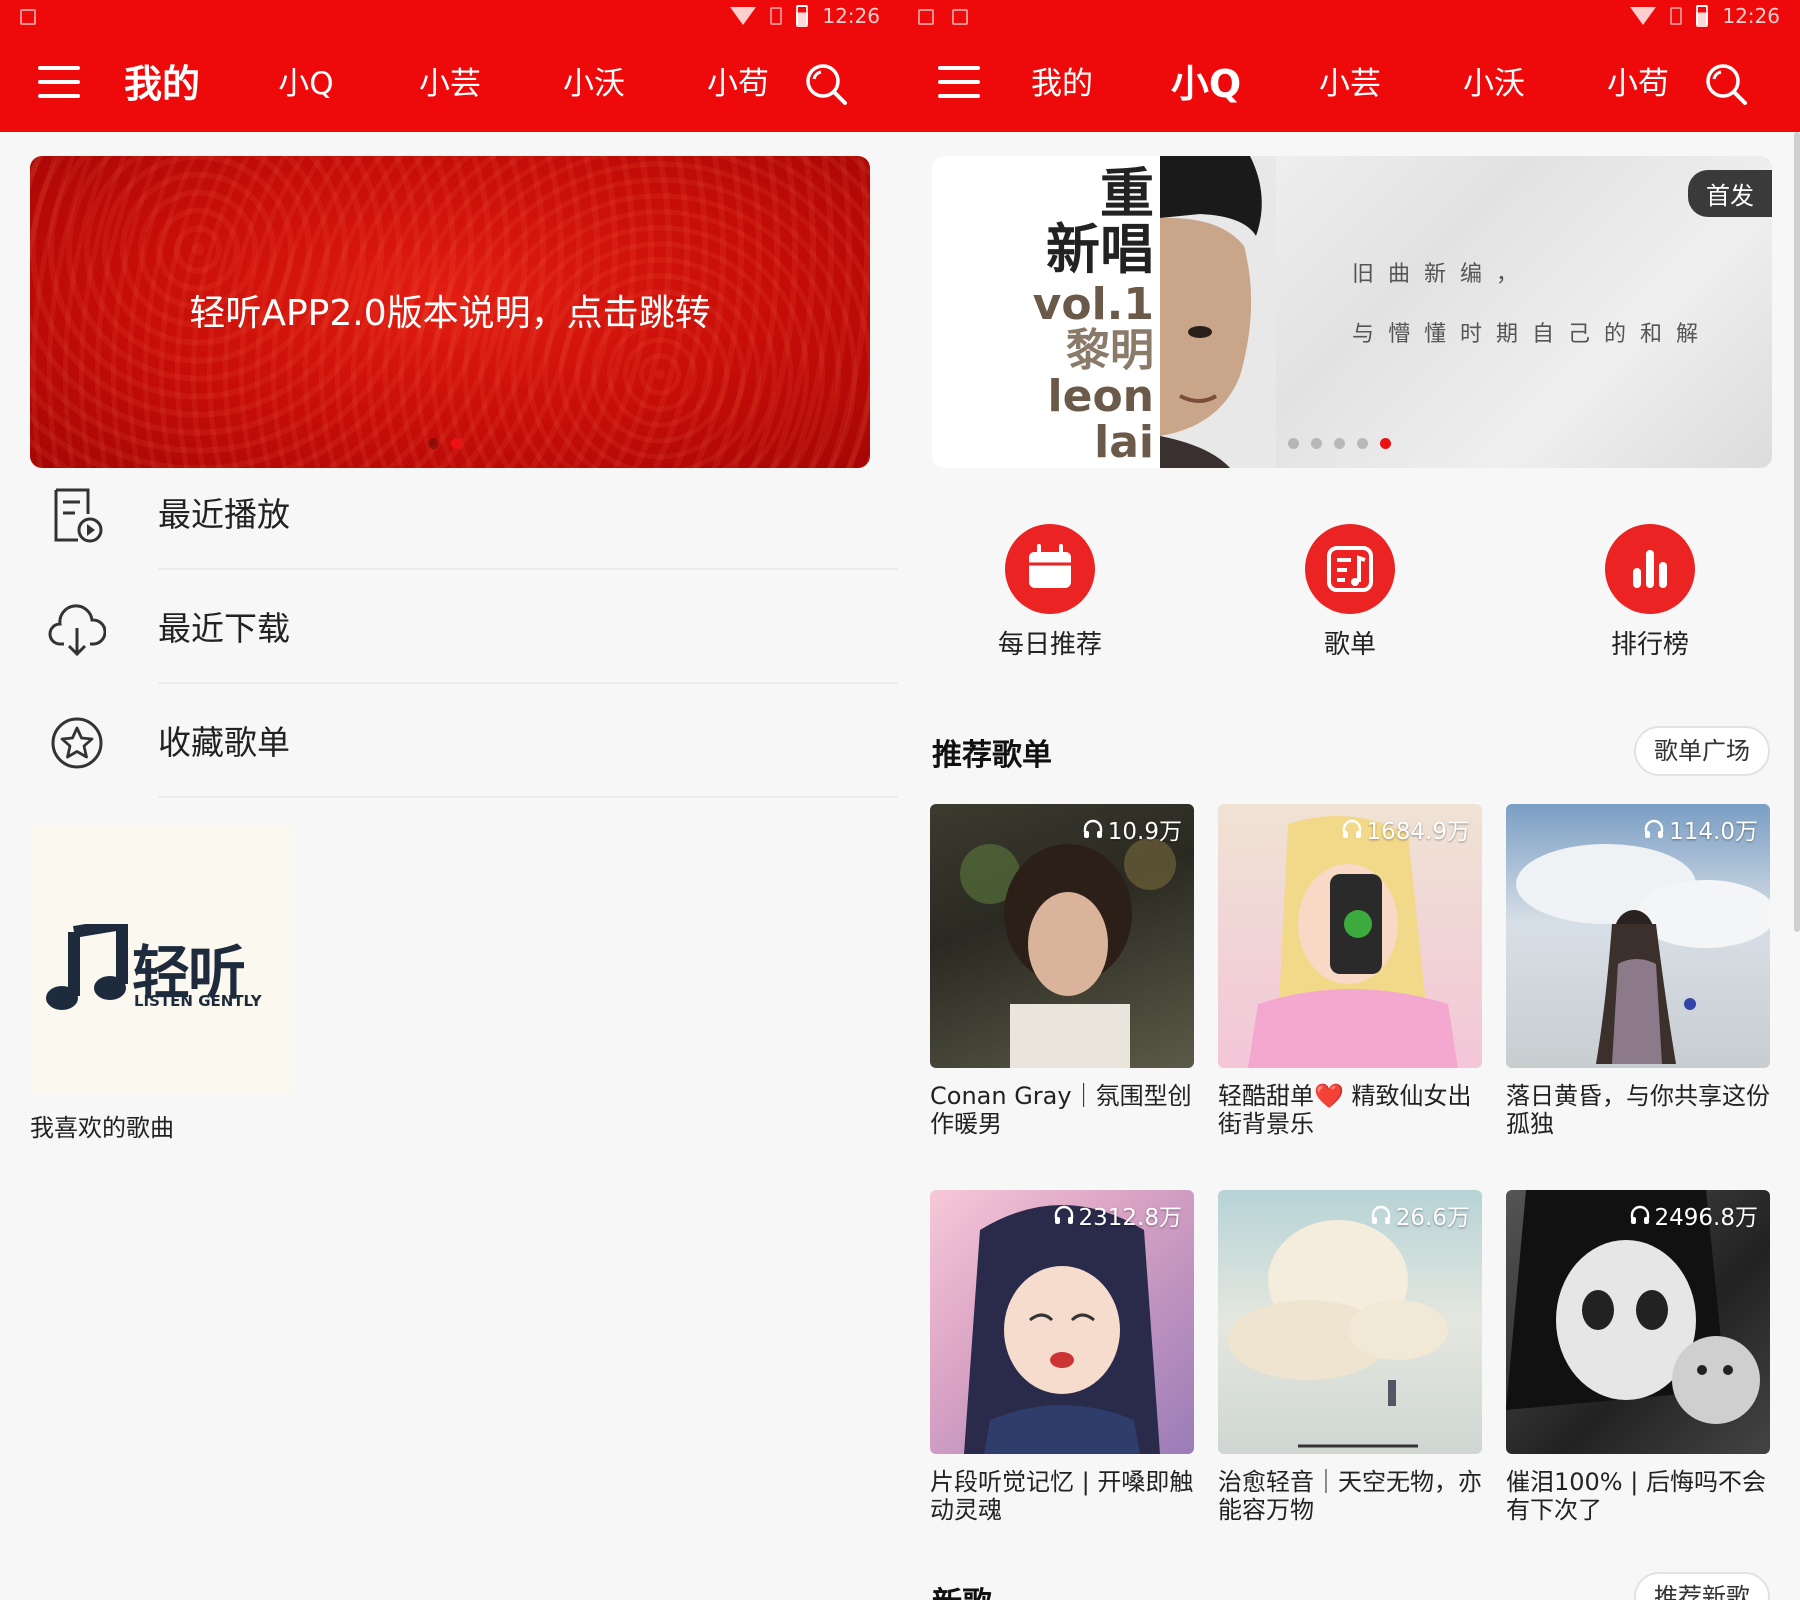 Image resolution: width=1800 pixels, height=1600 pixels. I want to click on playlist-cover: 1684.9万, so click(1350, 936).